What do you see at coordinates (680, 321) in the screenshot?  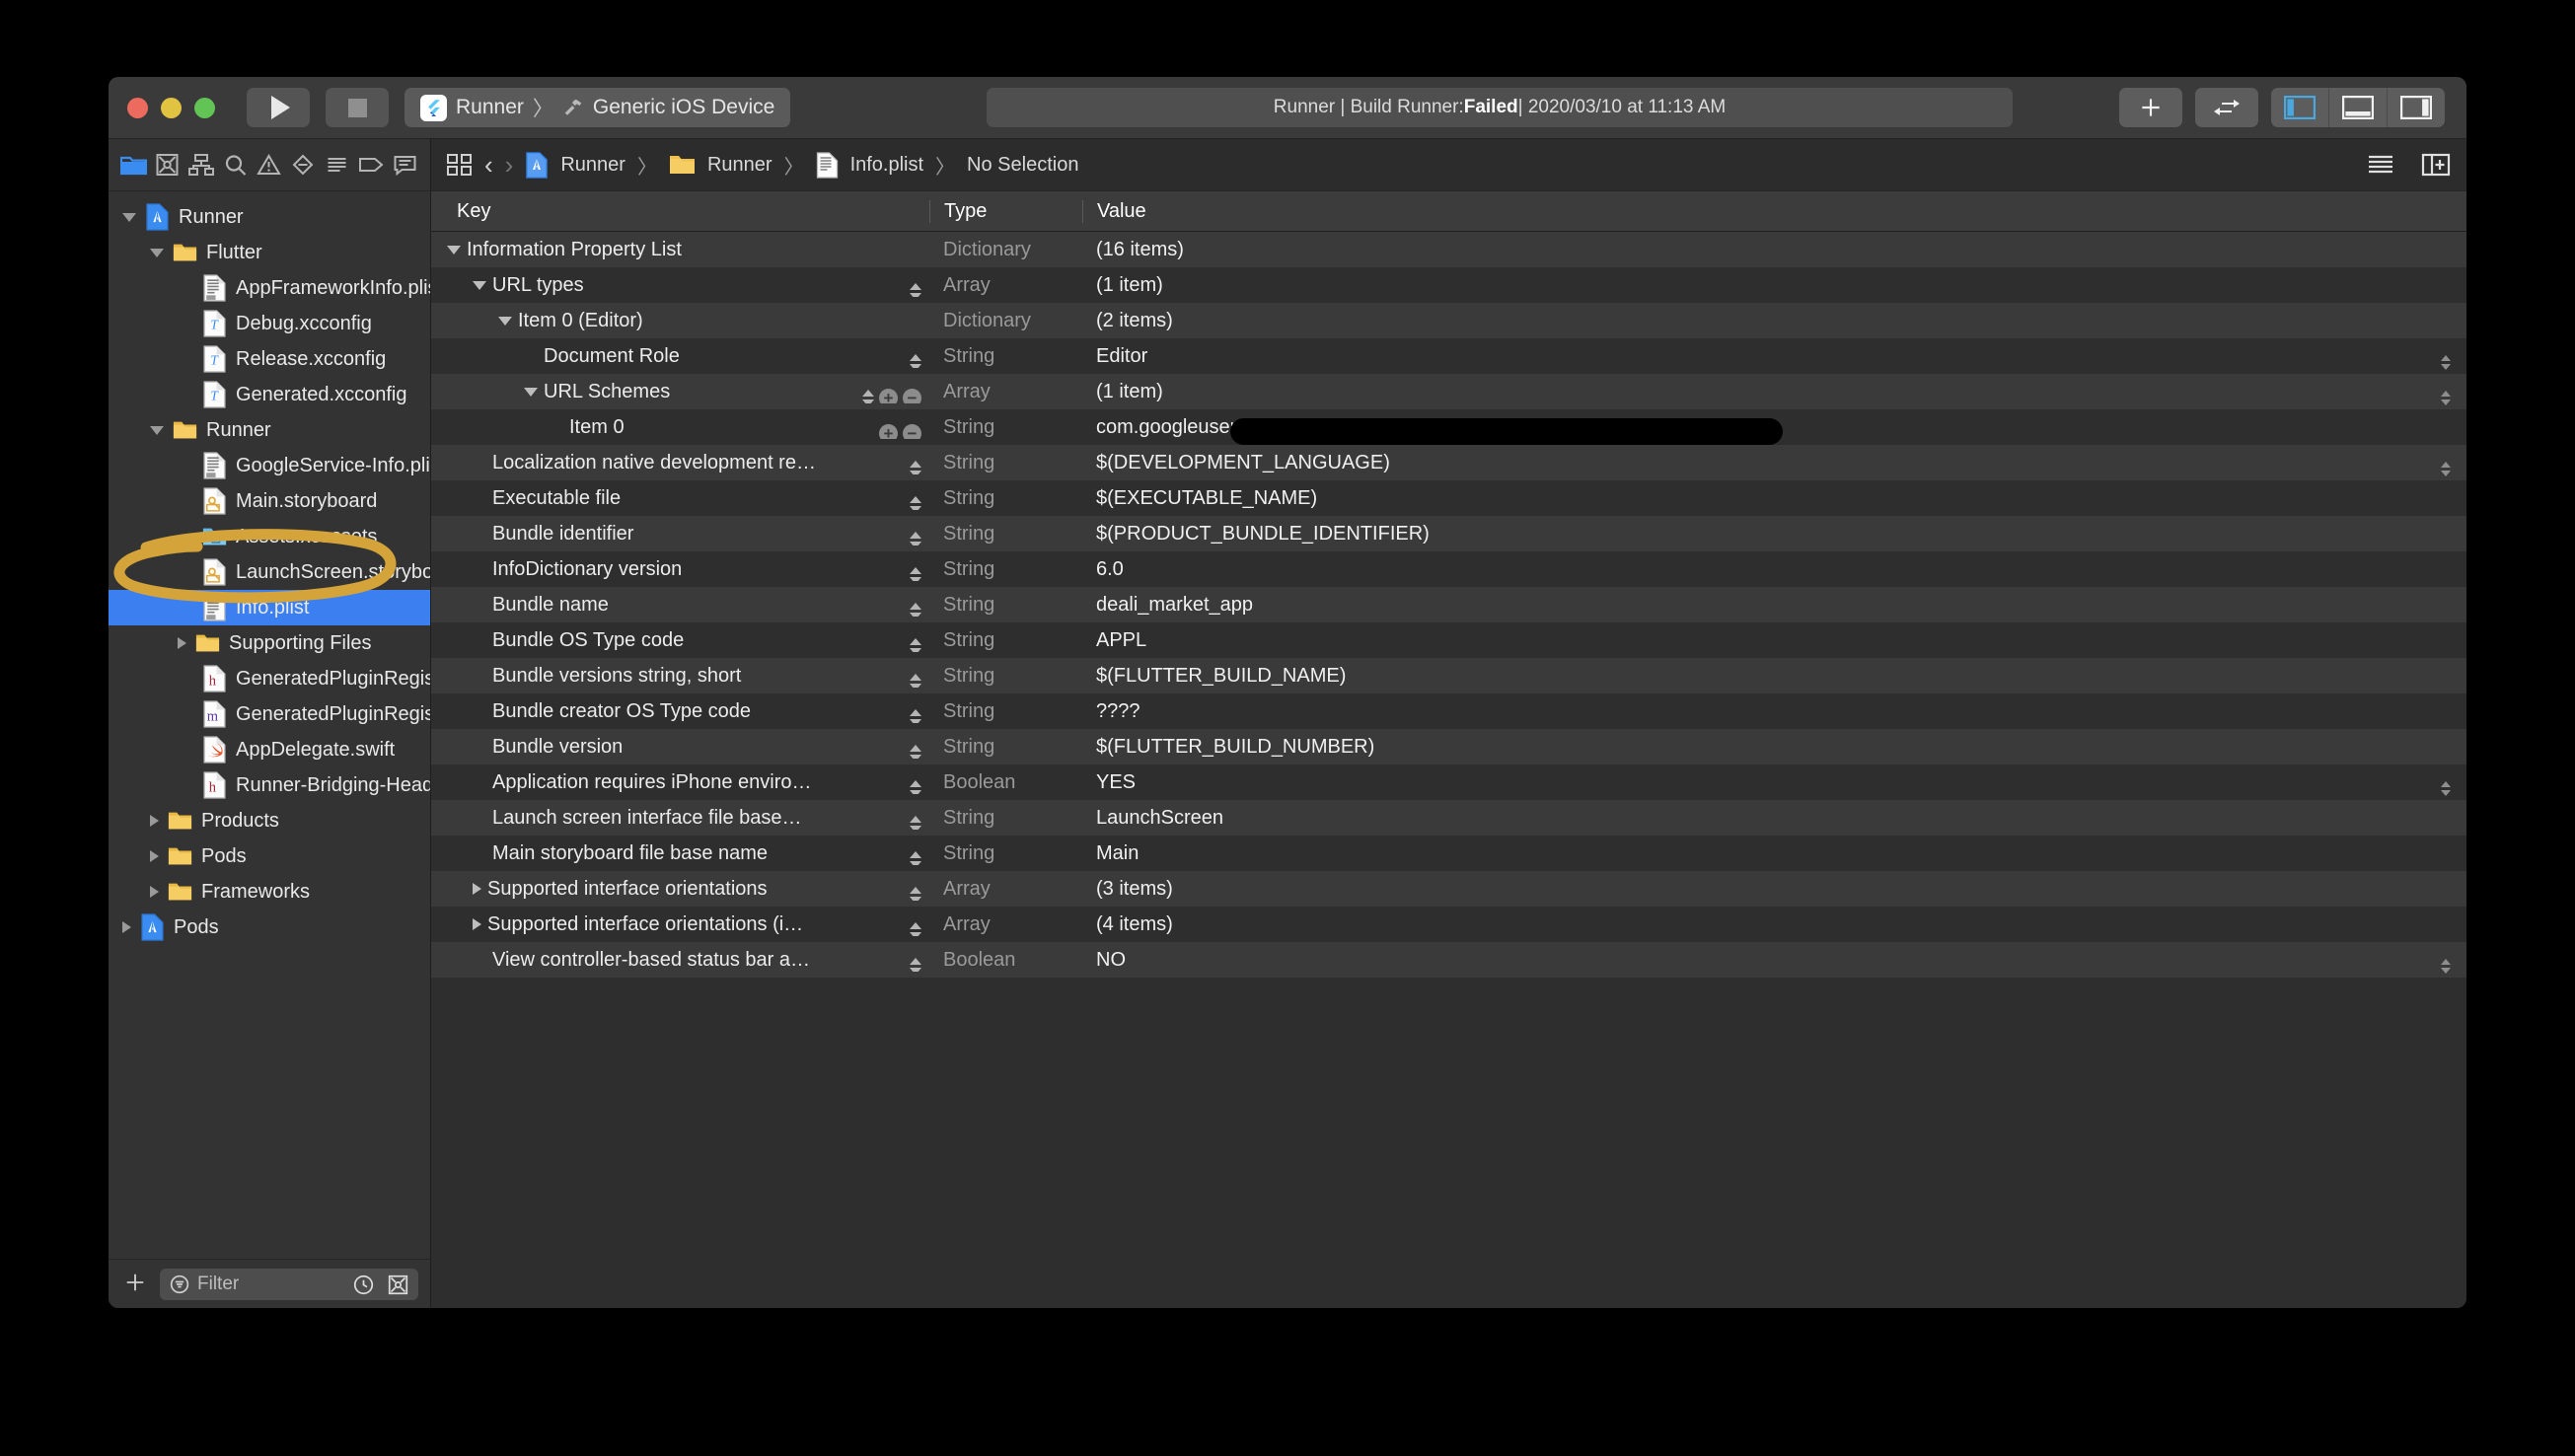 I see `cell-key: Item 0 (Editor)` at bounding box center [680, 321].